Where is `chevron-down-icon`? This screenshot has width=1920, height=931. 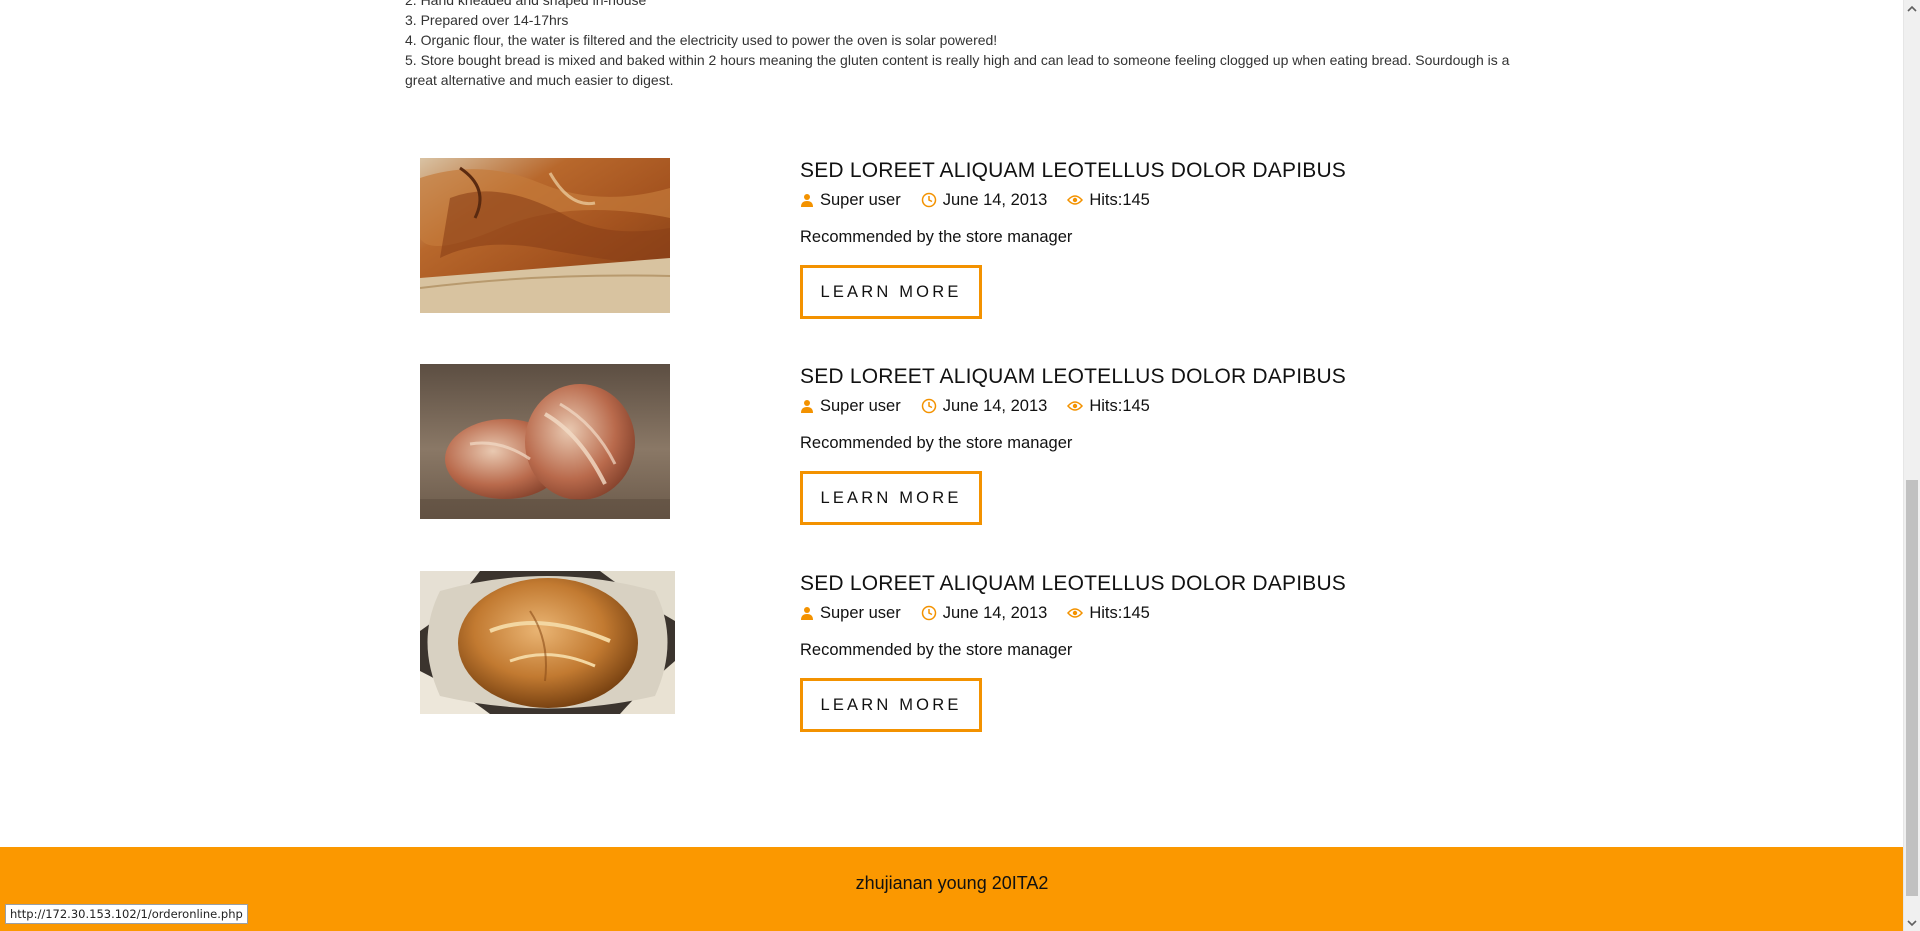 chevron-down-icon is located at coordinates (1912, 922).